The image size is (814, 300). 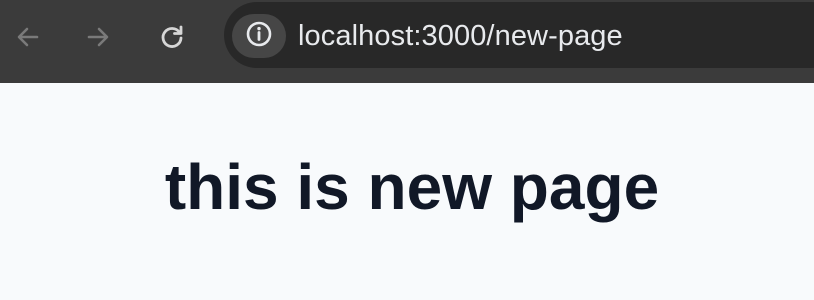 I want to click on back-button, so click(x=28, y=37).